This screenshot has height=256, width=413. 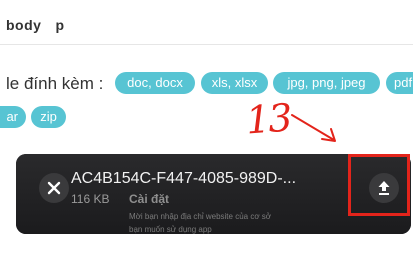 I want to click on close-icon, so click(x=54, y=188).